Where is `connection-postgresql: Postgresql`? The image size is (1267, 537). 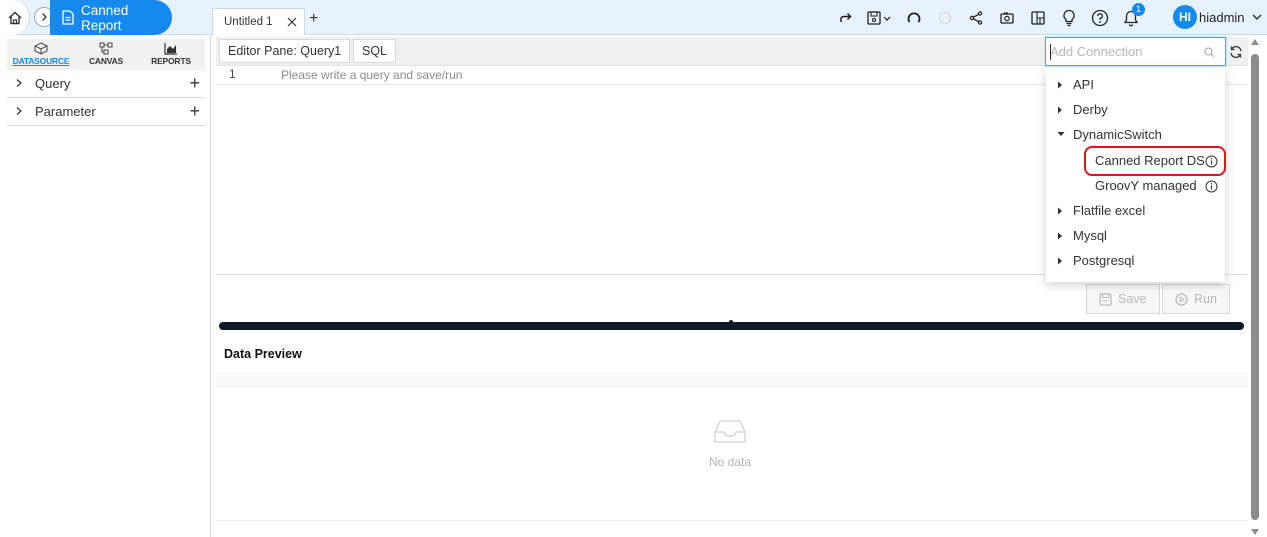 connection-postgresql: Postgresql is located at coordinates (1135, 260).